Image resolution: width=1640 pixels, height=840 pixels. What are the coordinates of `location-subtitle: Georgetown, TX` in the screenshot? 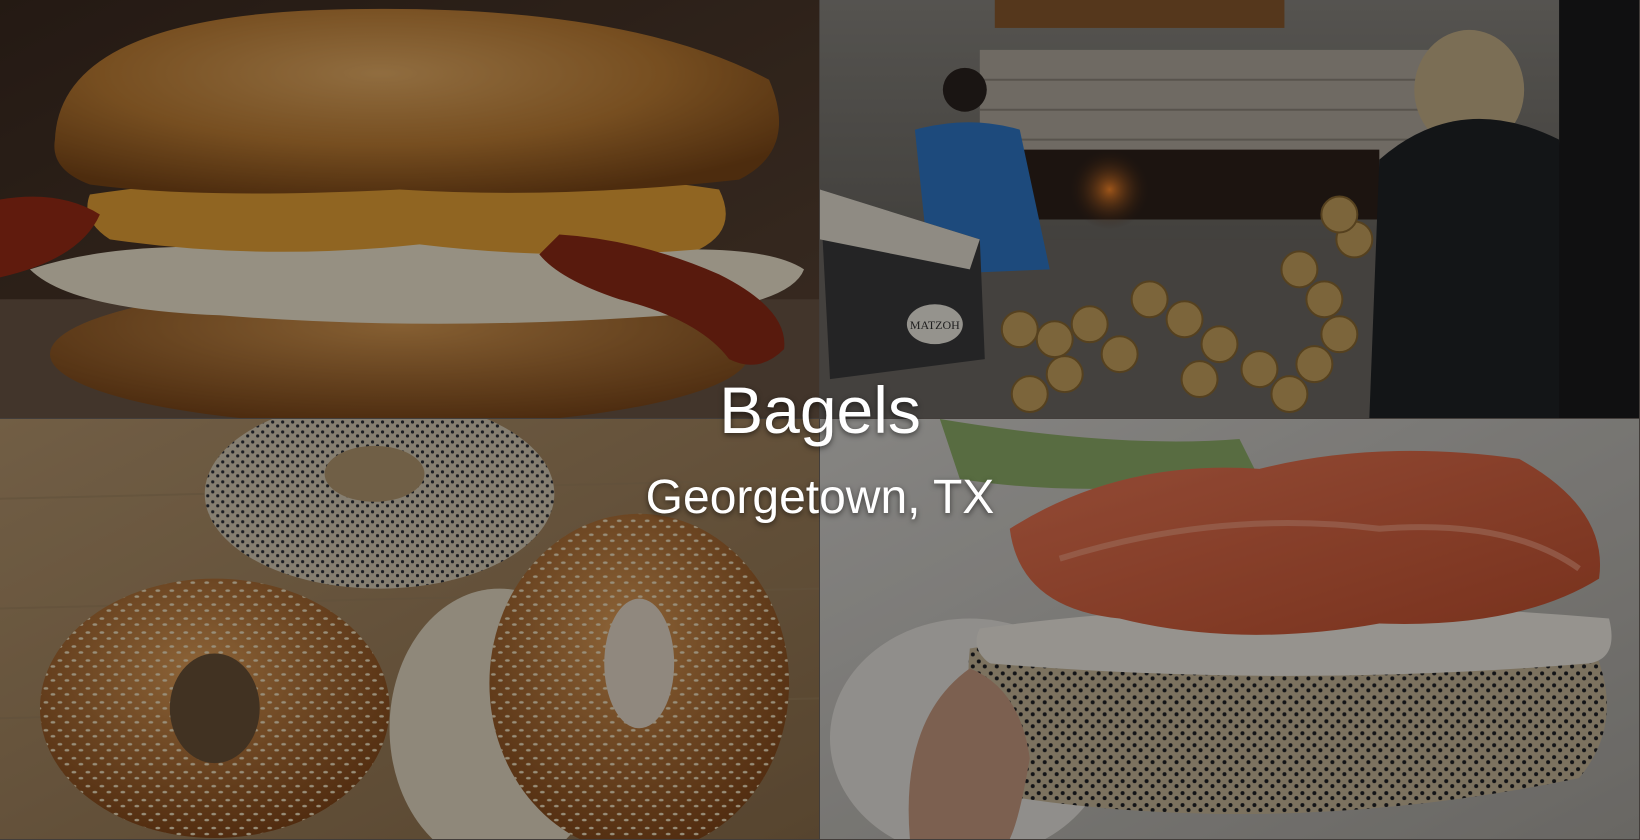 It's located at (820, 497).